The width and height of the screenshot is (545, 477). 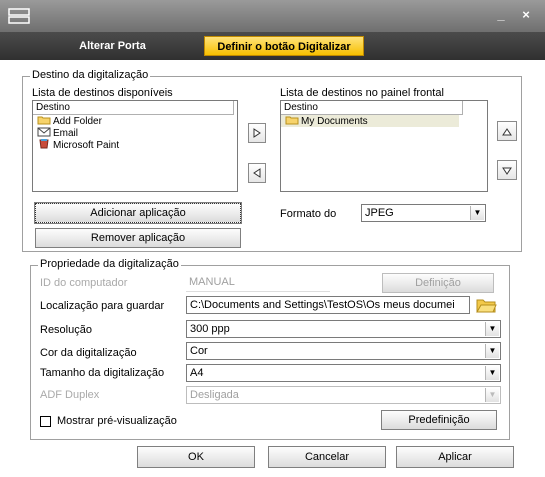 What do you see at coordinates (44, 132) in the screenshot?
I see `envelope-icon` at bounding box center [44, 132].